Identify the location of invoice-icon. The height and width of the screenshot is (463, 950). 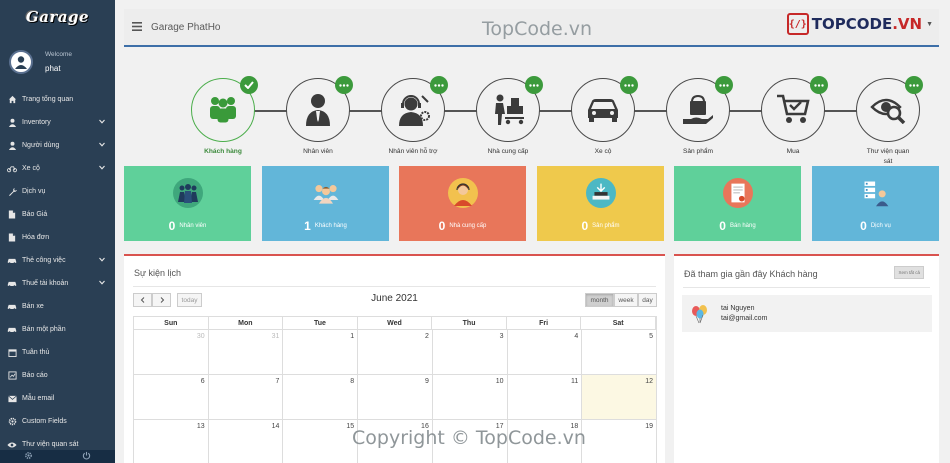
(737, 193).